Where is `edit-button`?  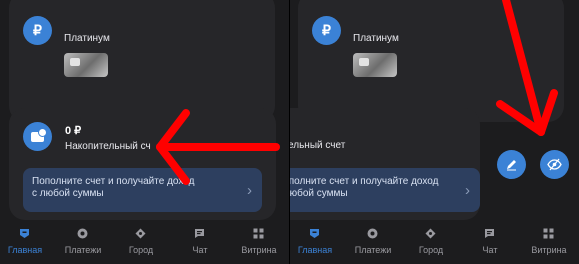 edit-button is located at coordinates (511, 164).